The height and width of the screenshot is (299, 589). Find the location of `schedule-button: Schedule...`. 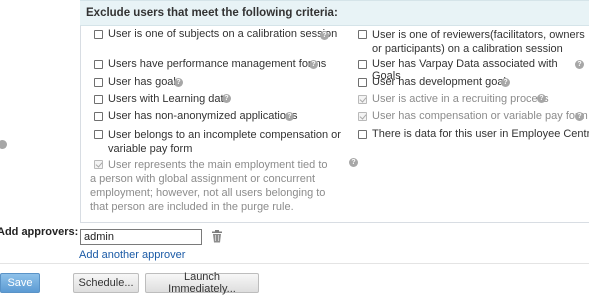

schedule-button: Schedule... is located at coordinates (106, 283).